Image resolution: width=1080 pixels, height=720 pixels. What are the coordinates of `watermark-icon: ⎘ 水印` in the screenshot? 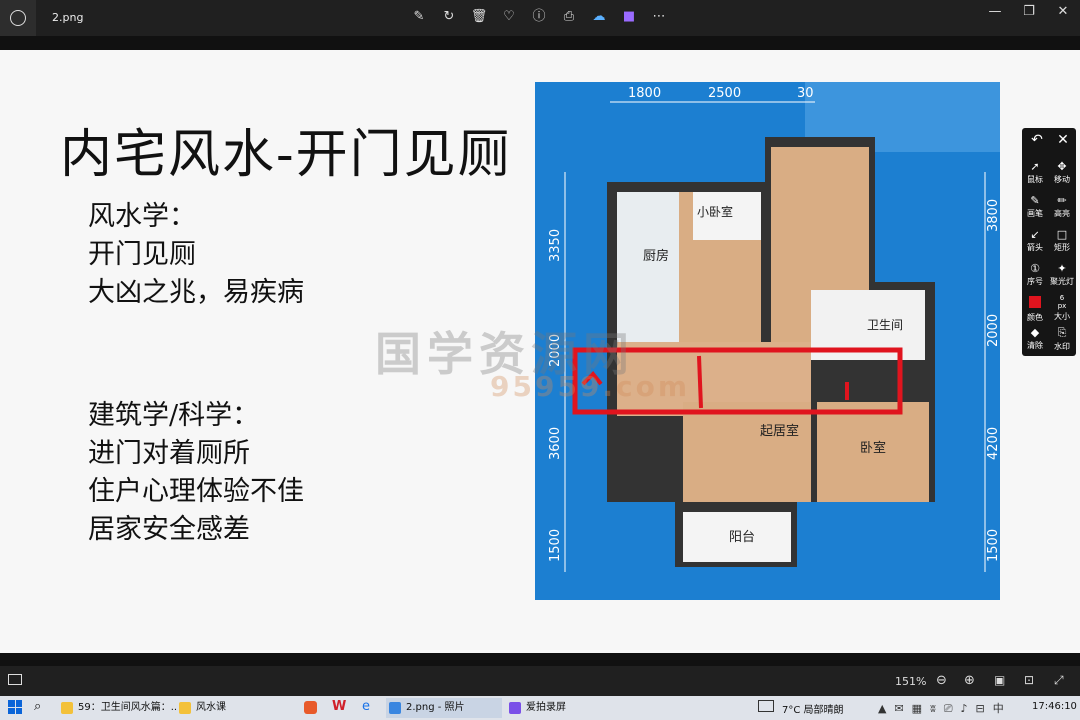 It's located at (1062, 342).